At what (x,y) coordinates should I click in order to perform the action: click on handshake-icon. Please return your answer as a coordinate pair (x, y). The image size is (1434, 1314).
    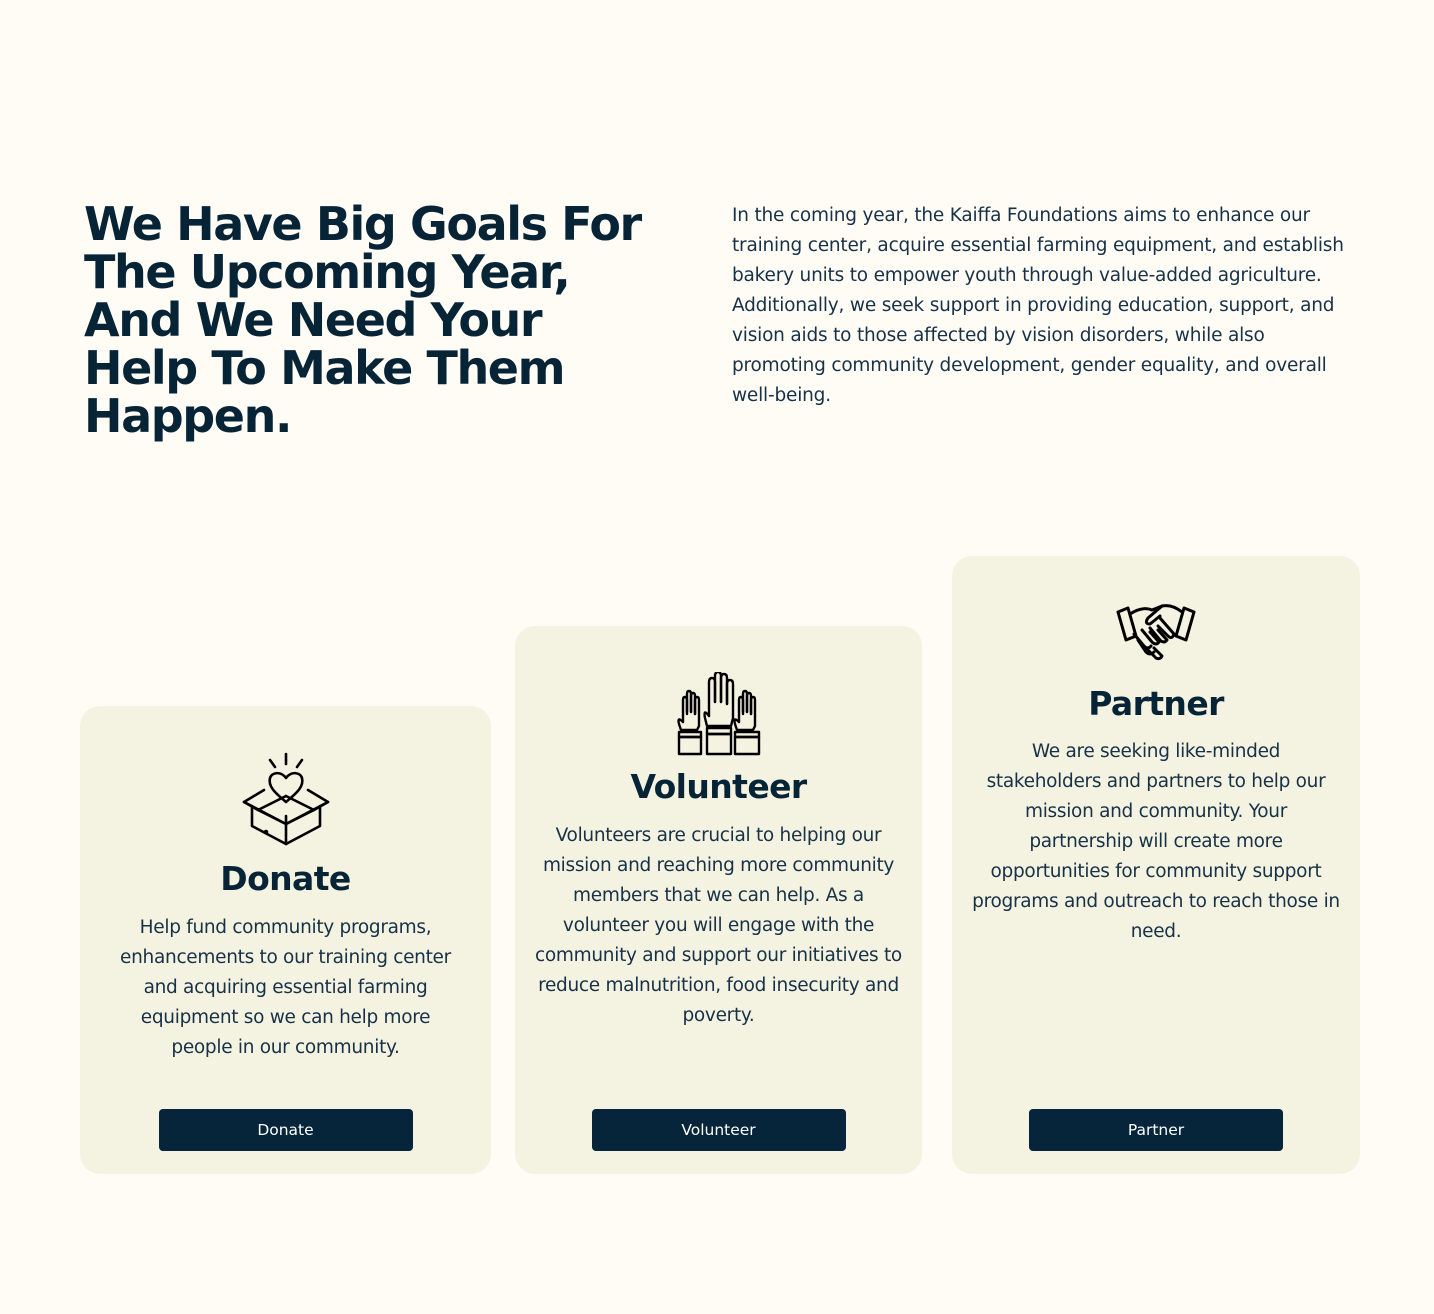
    Looking at the image, I should click on (1156, 632).